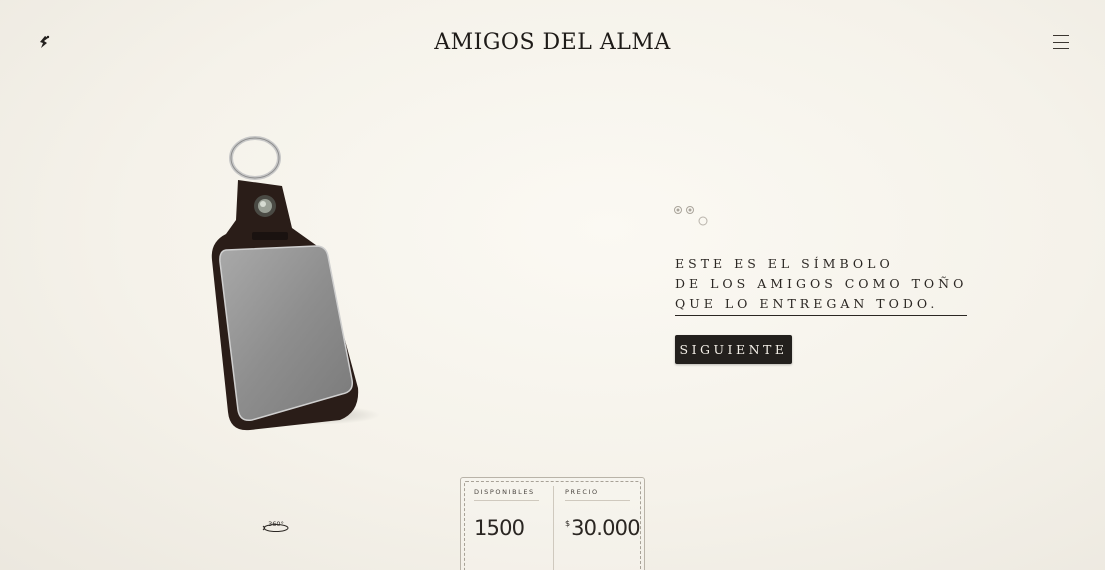 The width and height of the screenshot is (1105, 570). I want to click on price-currency: $, so click(568, 523).